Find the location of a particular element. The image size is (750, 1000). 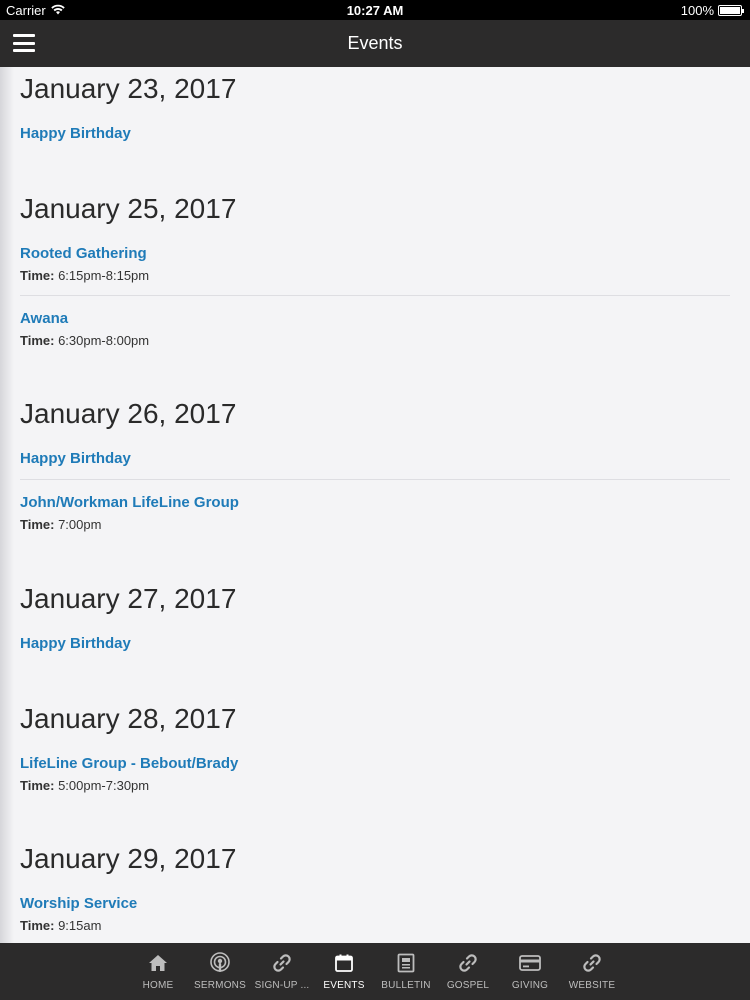

tab-sermons: SERMONS is located at coordinates (220, 971).